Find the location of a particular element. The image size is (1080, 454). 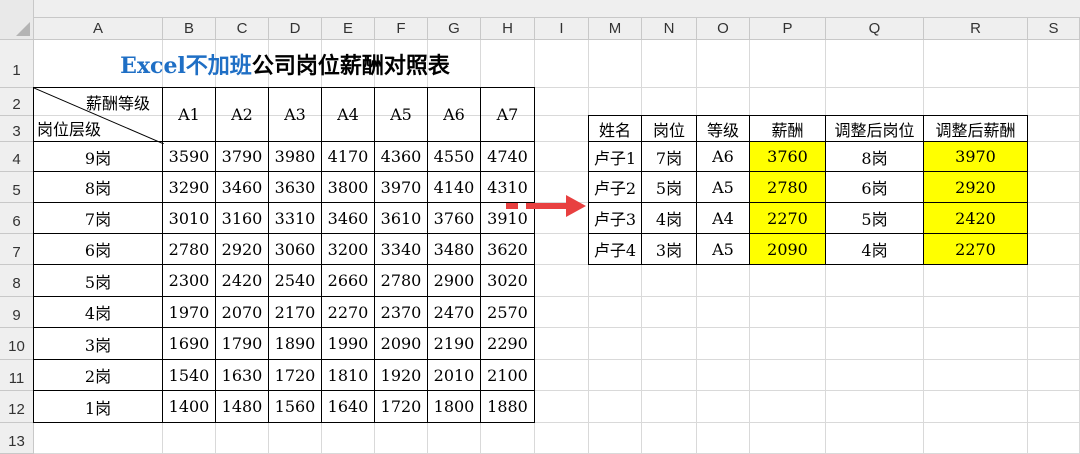

row-header-2: 2 is located at coordinates (17, 102).